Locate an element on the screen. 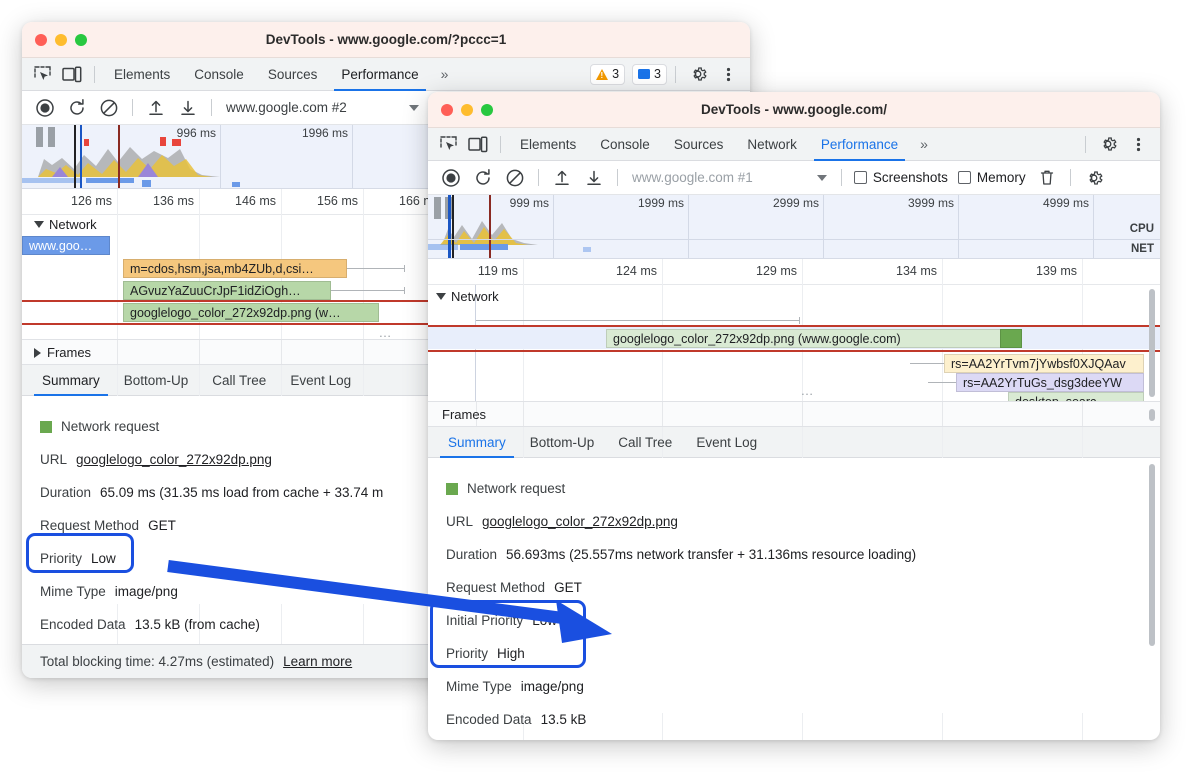 The width and height of the screenshot is (1200, 782). window-controls-back is located at coordinates (54, 39).